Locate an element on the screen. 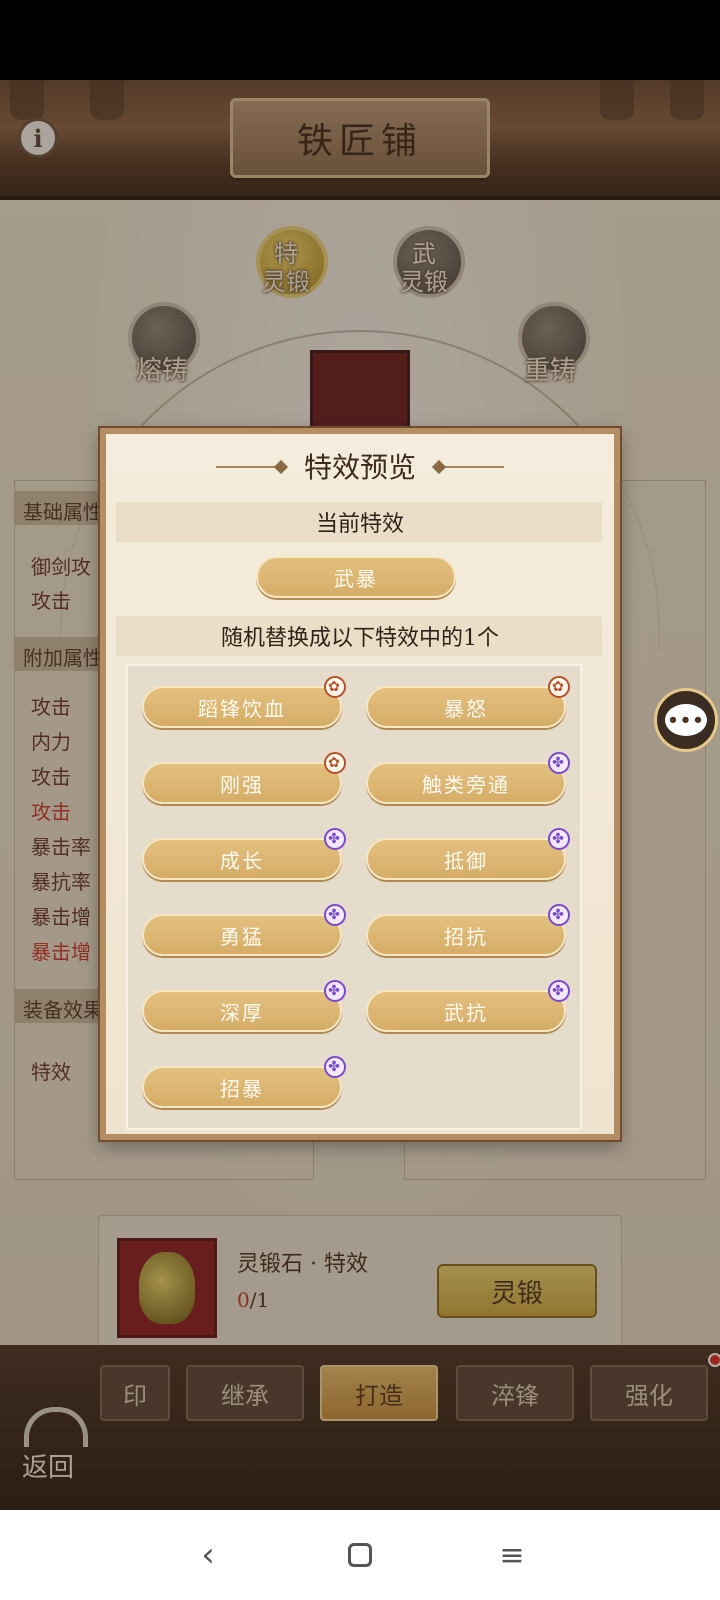 This screenshot has width=720, height=1600. chat-button: ••• is located at coordinates (686, 720).